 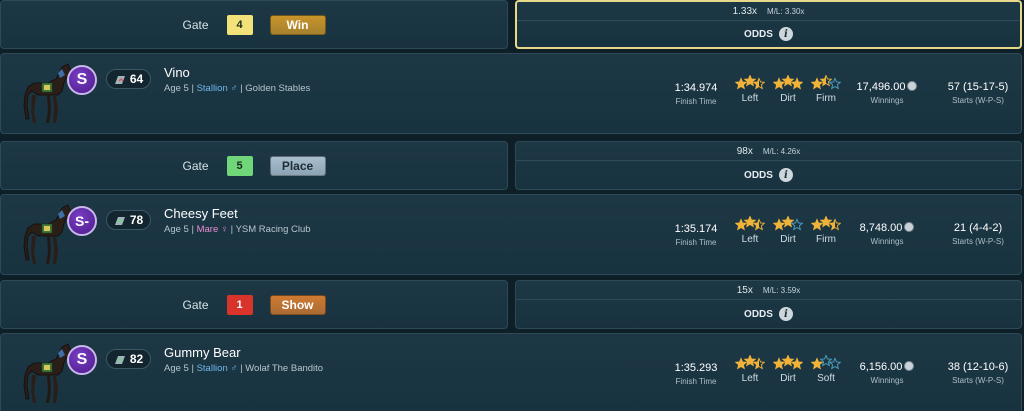 What do you see at coordinates (297, 165) in the screenshot?
I see `result-place-button: Place` at bounding box center [297, 165].